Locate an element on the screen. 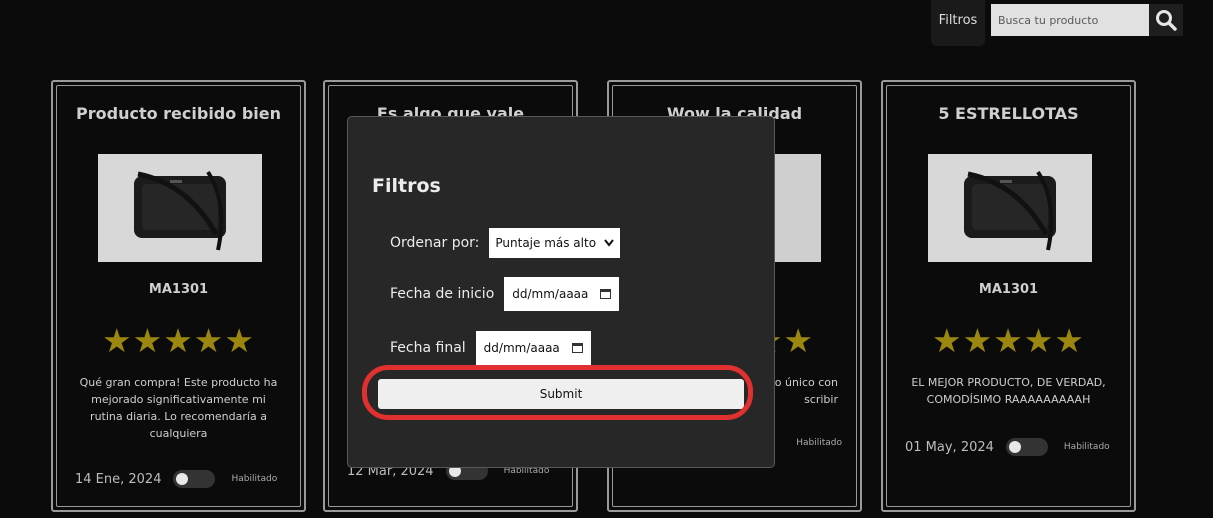 This screenshot has height=518, width=1213. order-select: Puntaje más alto is located at coordinates (555, 243).